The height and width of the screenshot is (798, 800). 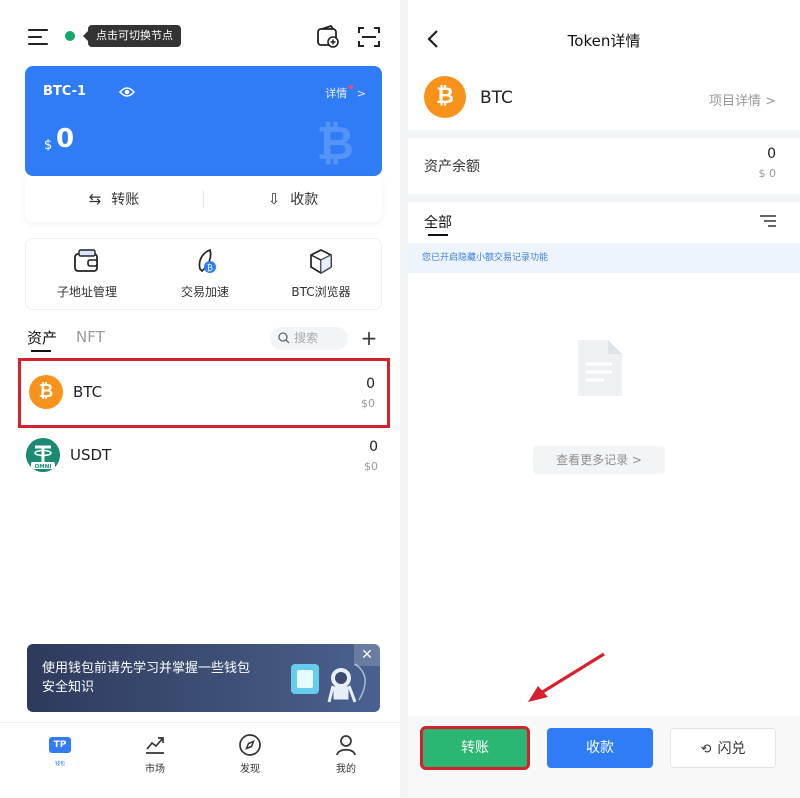 What do you see at coordinates (599, 460) in the screenshot?
I see `view-more-records-button: 查看更多记录 >` at bounding box center [599, 460].